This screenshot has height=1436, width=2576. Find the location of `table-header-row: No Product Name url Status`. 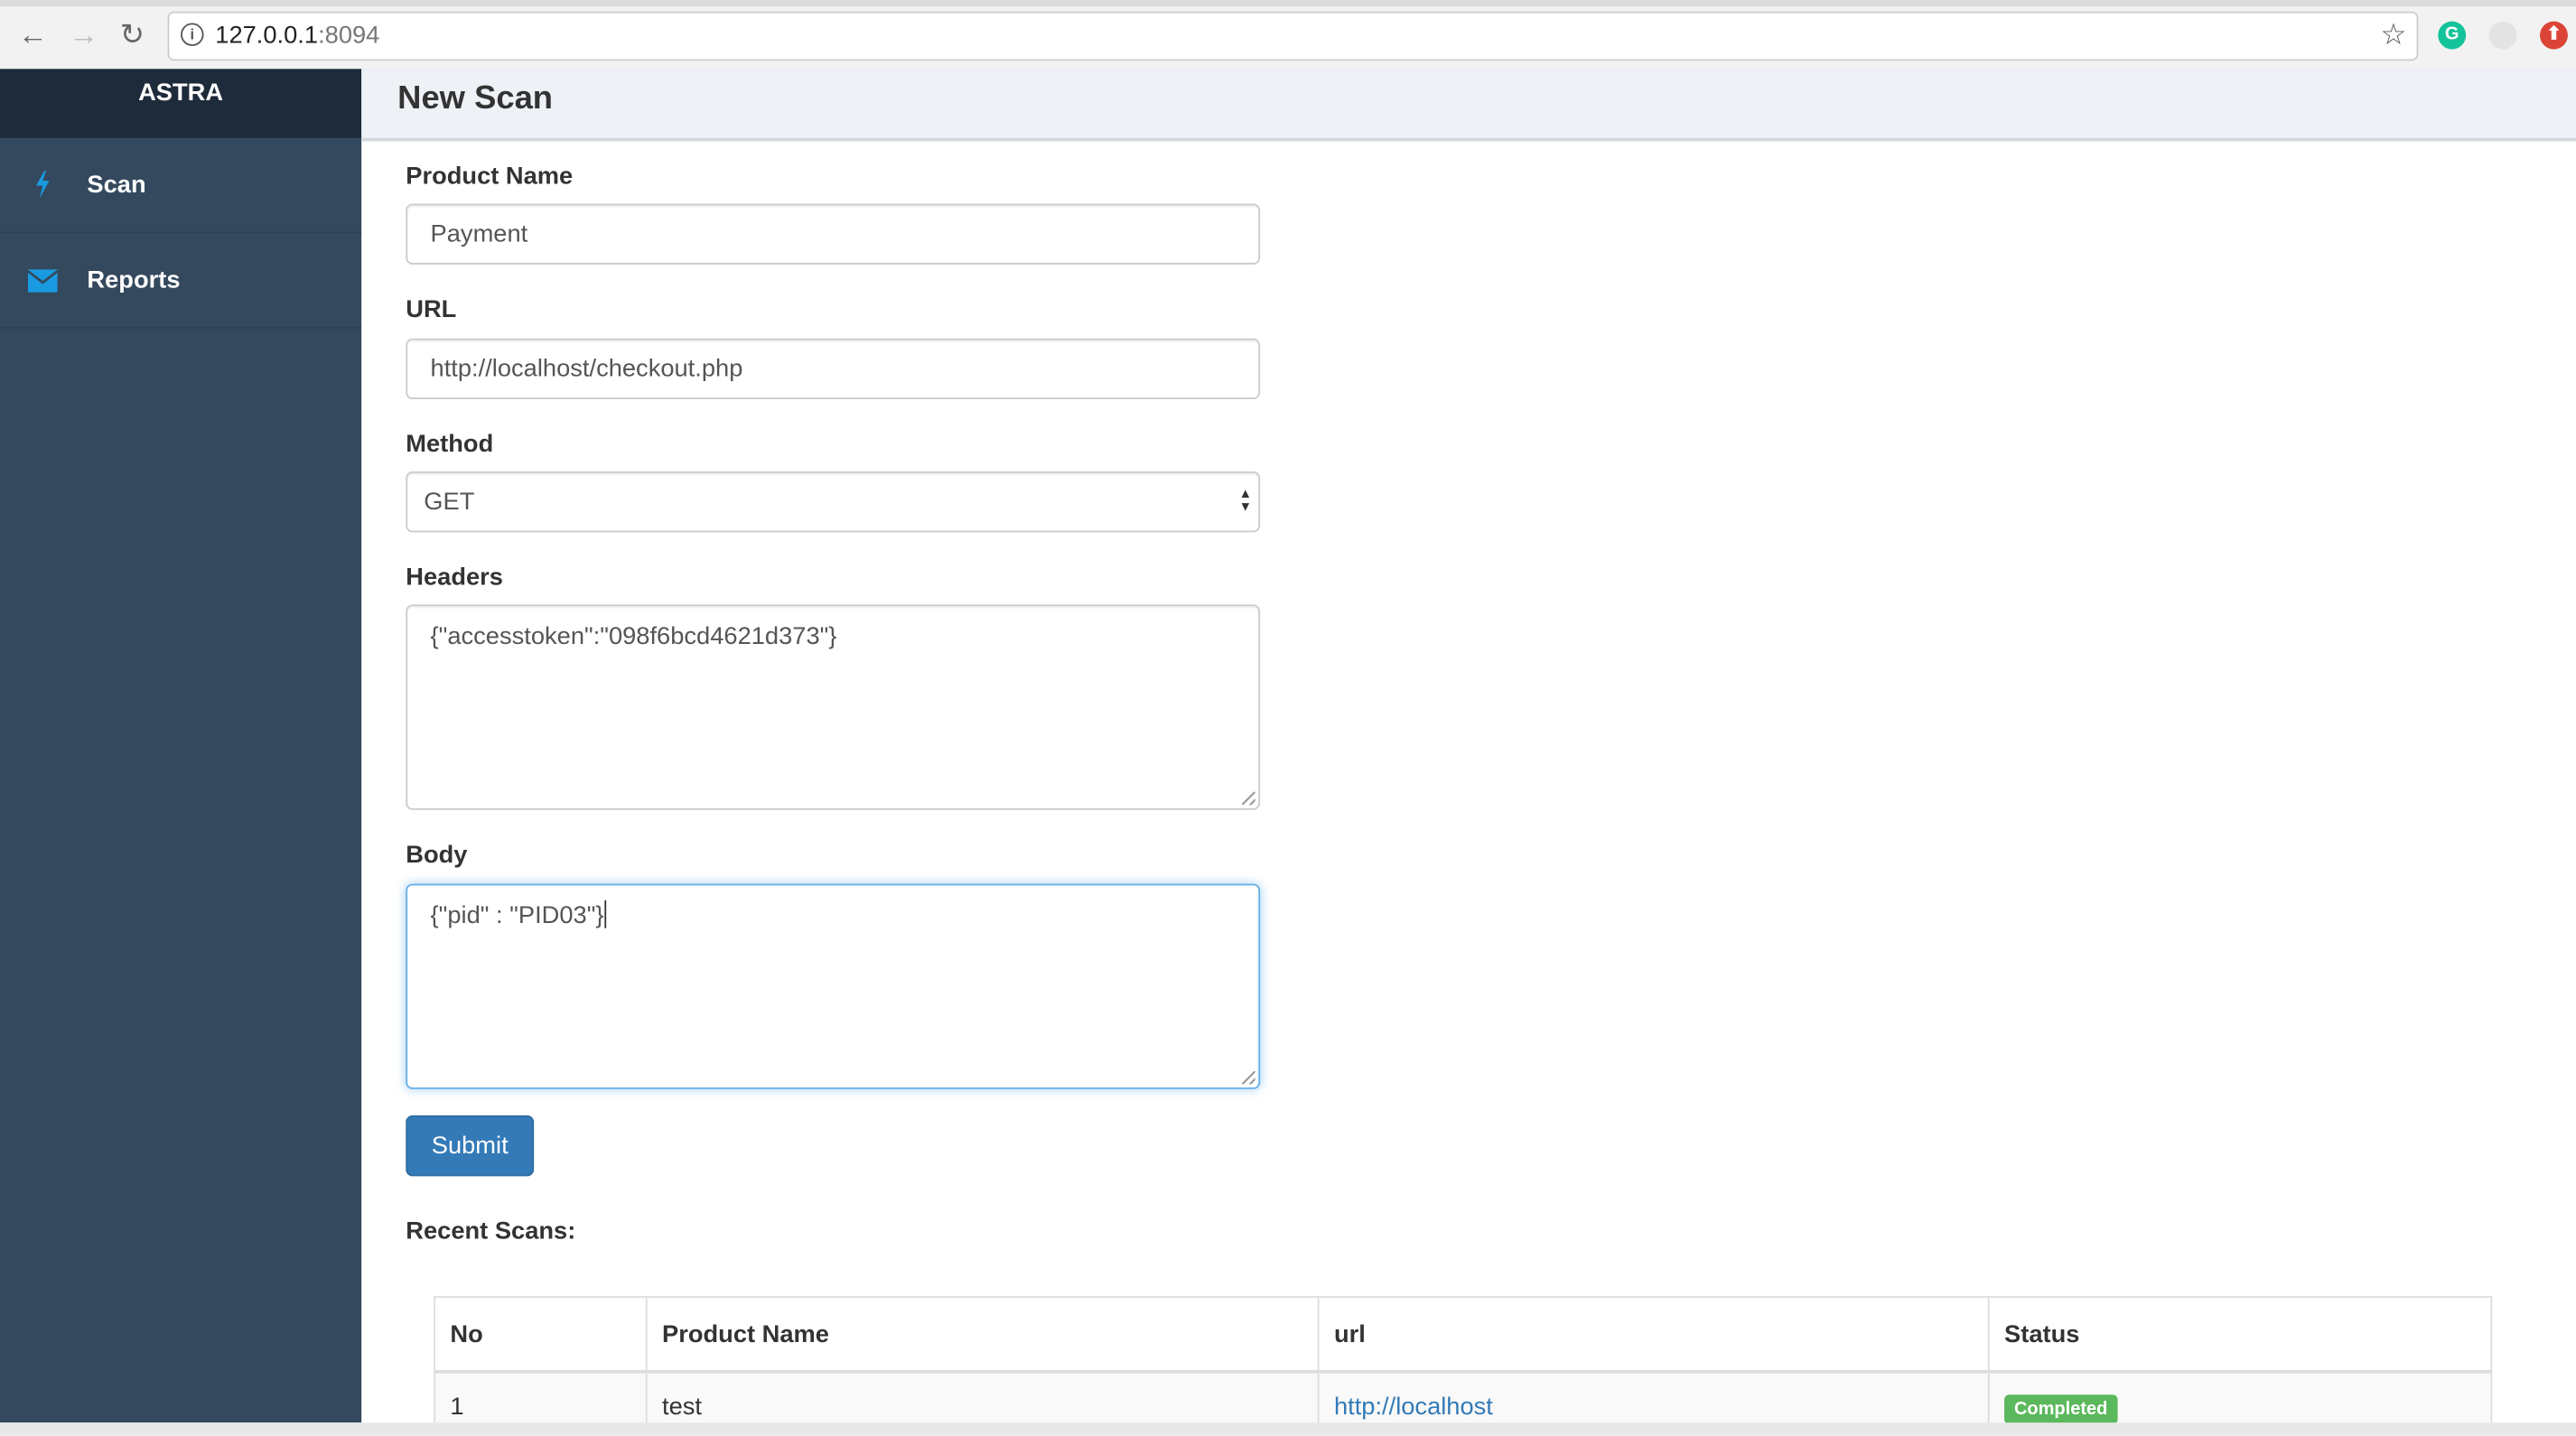

table-header-row: No Product Name url Status is located at coordinates (1463, 1335).